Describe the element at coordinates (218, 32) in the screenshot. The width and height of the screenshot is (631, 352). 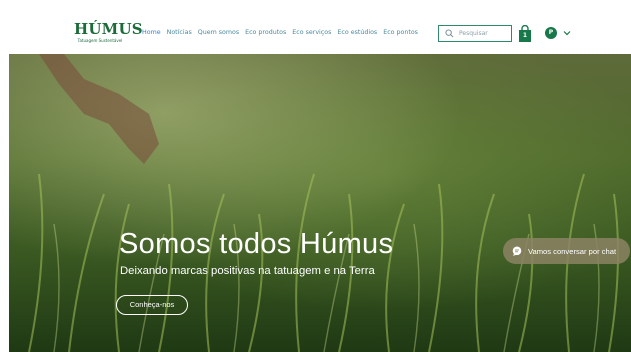
I see `nav-item-quem-somos: Quem somos` at that location.